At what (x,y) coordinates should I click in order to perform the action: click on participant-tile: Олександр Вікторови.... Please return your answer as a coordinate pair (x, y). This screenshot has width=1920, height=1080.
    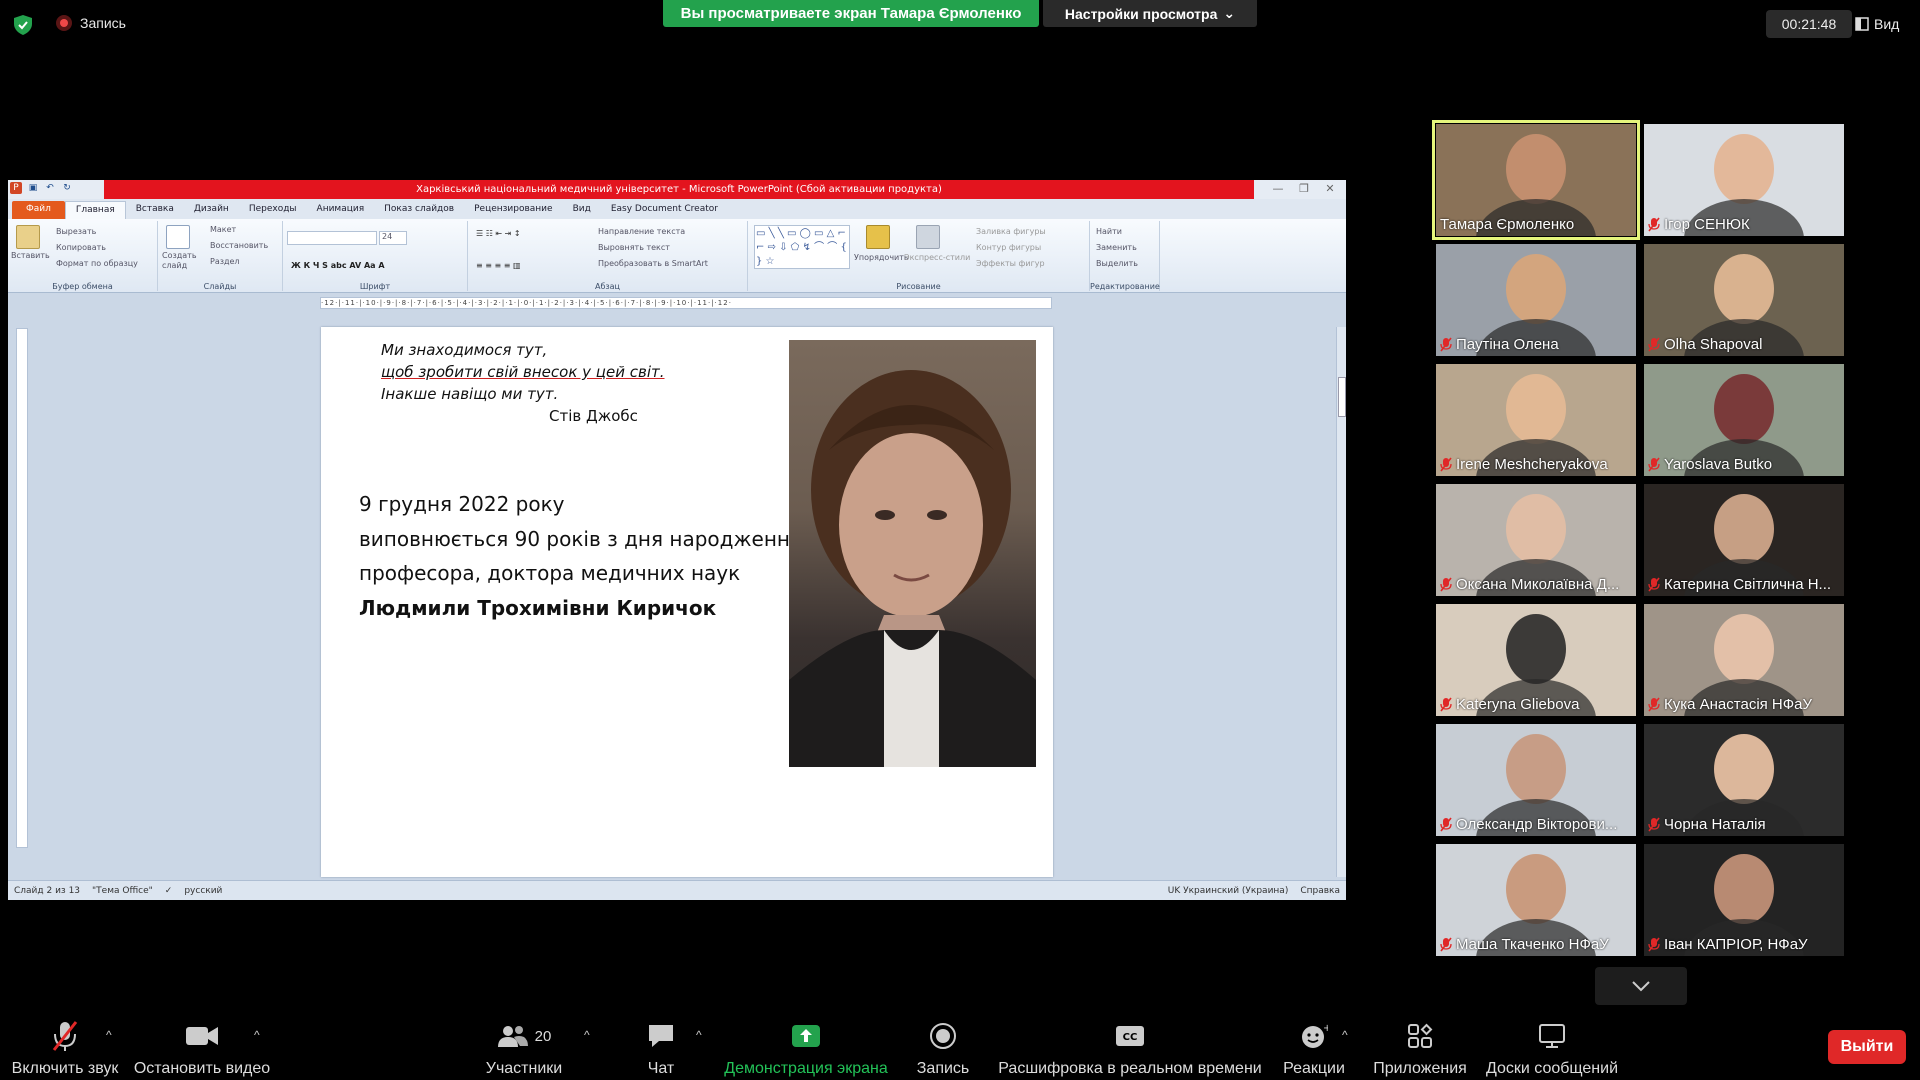
    Looking at the image, I should click on (1536, 780).